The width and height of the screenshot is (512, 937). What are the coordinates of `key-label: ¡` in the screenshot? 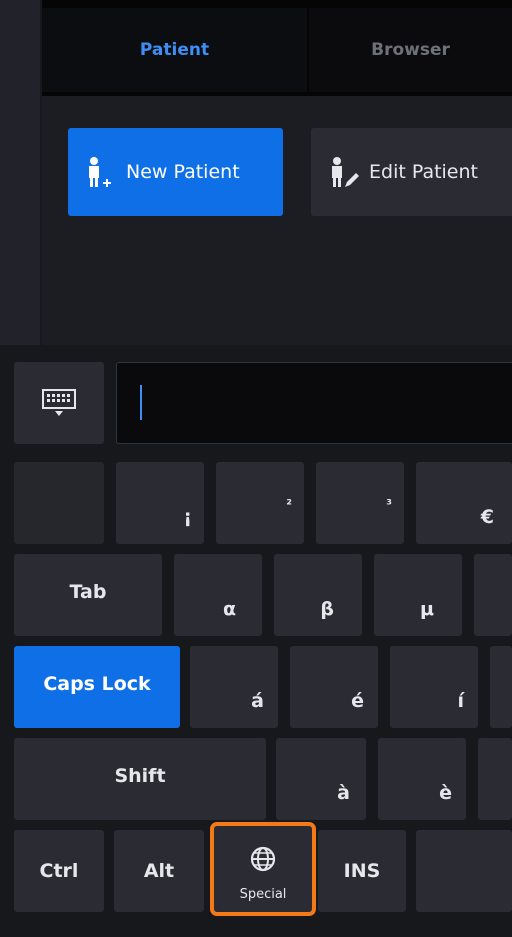 It's located at (187, 517).